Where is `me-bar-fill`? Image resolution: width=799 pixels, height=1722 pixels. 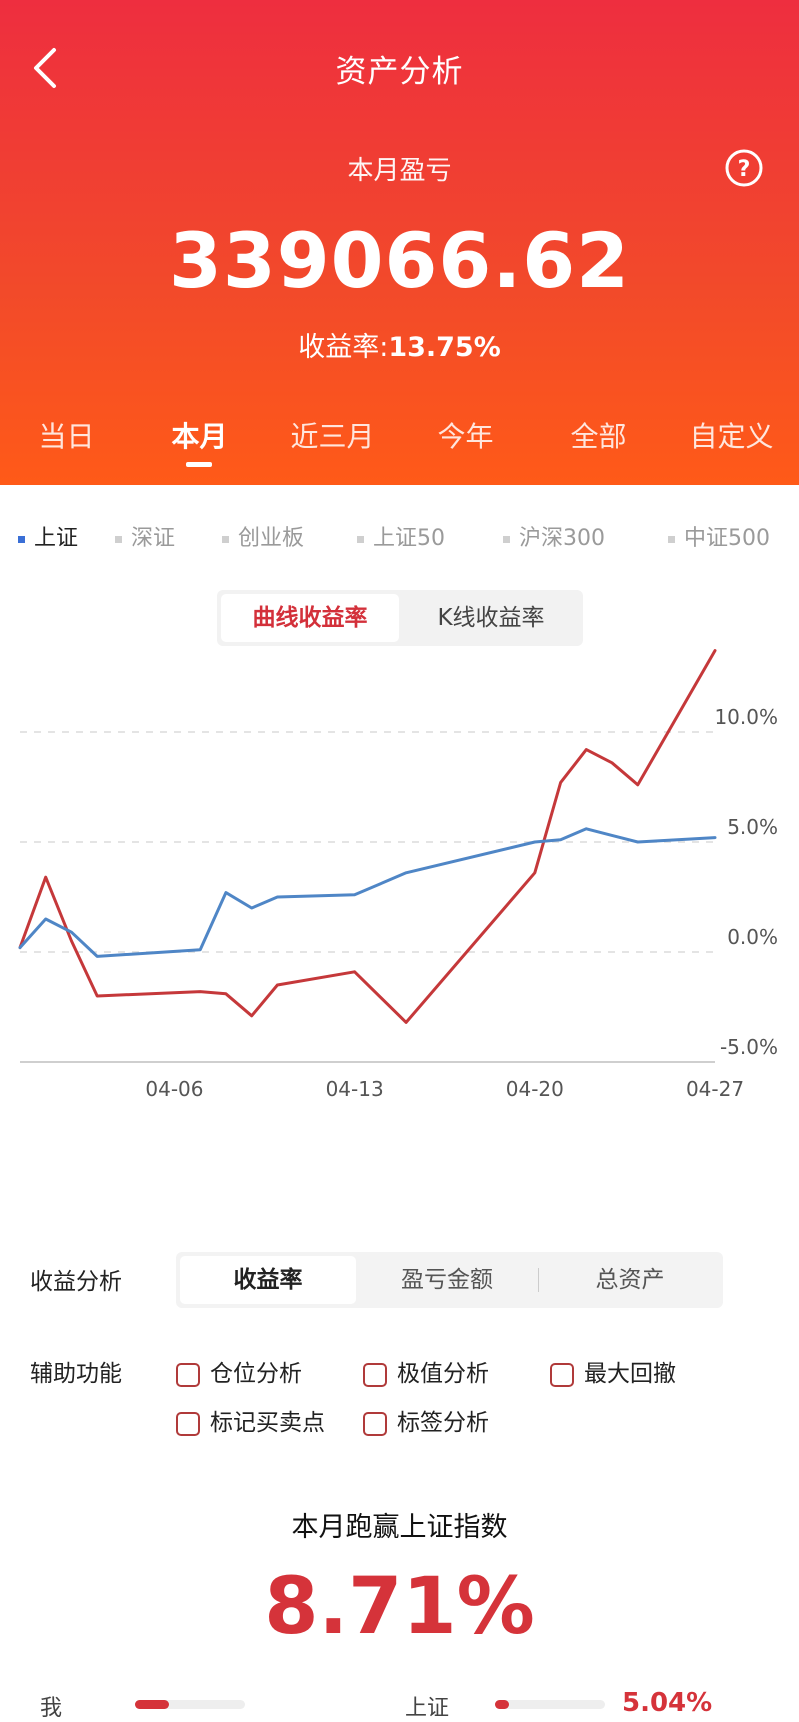
me-bar-fill is located at coordinates (152, 1704).